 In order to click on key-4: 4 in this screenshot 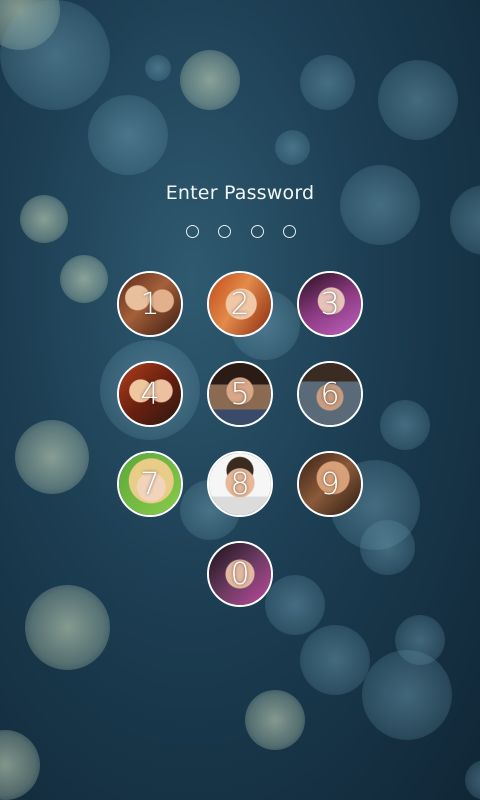, I will do `click(150, 394)`.